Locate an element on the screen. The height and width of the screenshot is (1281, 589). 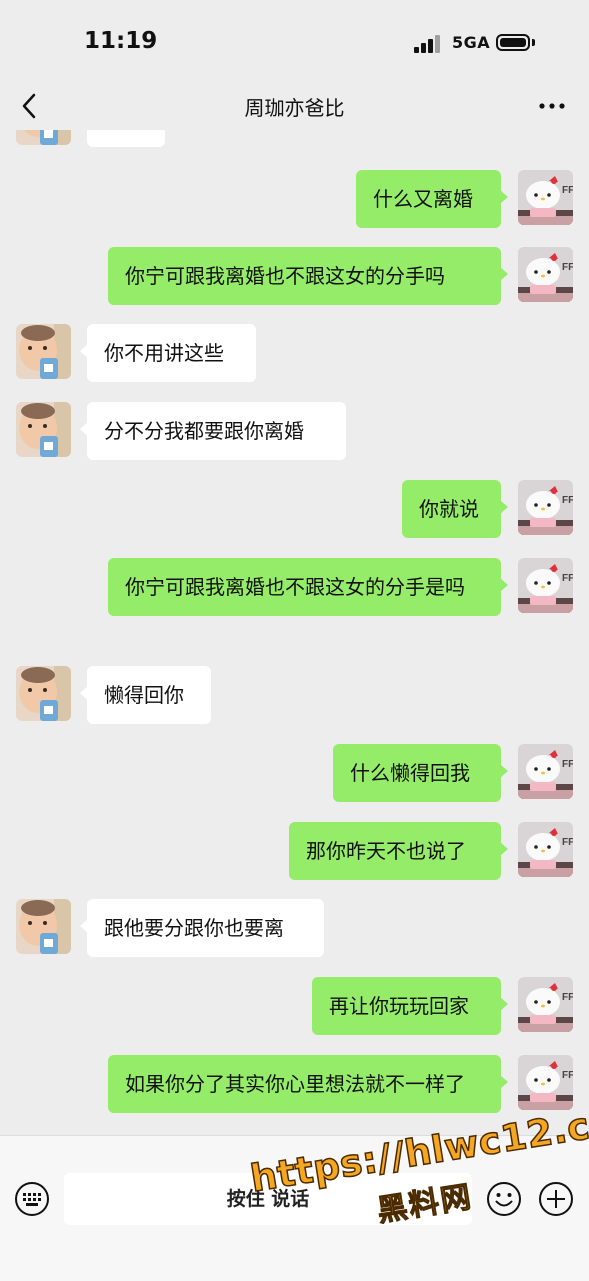
keyboard-icon is located at coordinates (32, 1199).